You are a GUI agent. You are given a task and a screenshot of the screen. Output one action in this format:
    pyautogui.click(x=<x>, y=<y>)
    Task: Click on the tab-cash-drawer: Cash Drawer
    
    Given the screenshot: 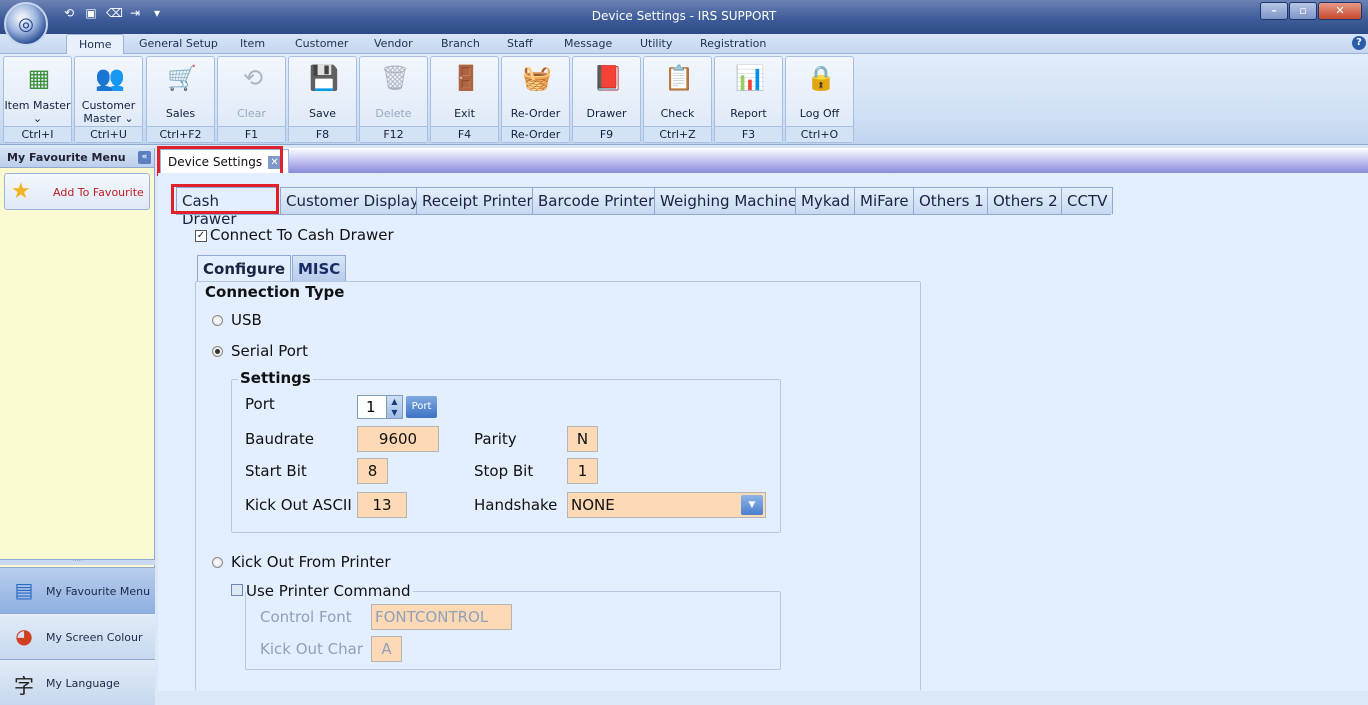 What is the action you would take?
    pyautogui.click(x=226, y=207)
    